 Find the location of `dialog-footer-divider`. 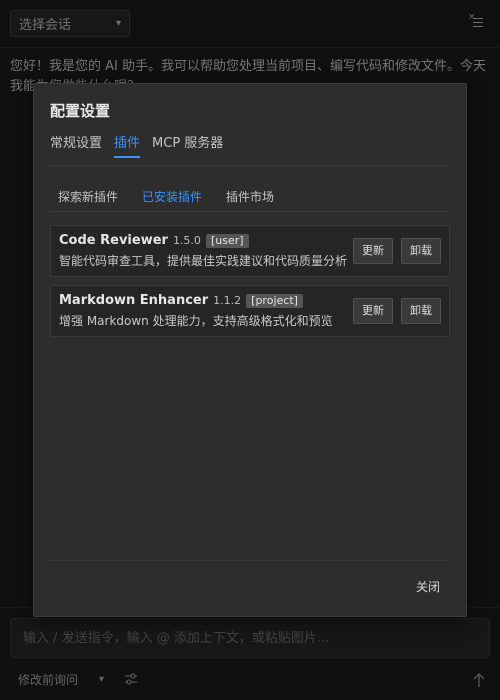

dialog-footer-divider is located at coordinates (250, 560).